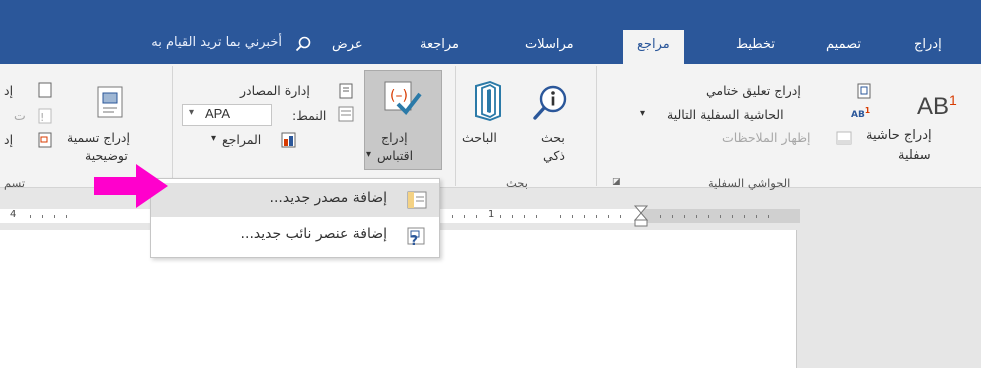 This screenshot has width=981, height=368. I want to click on insert-footnote-icon: AB1, so click(937, 106).